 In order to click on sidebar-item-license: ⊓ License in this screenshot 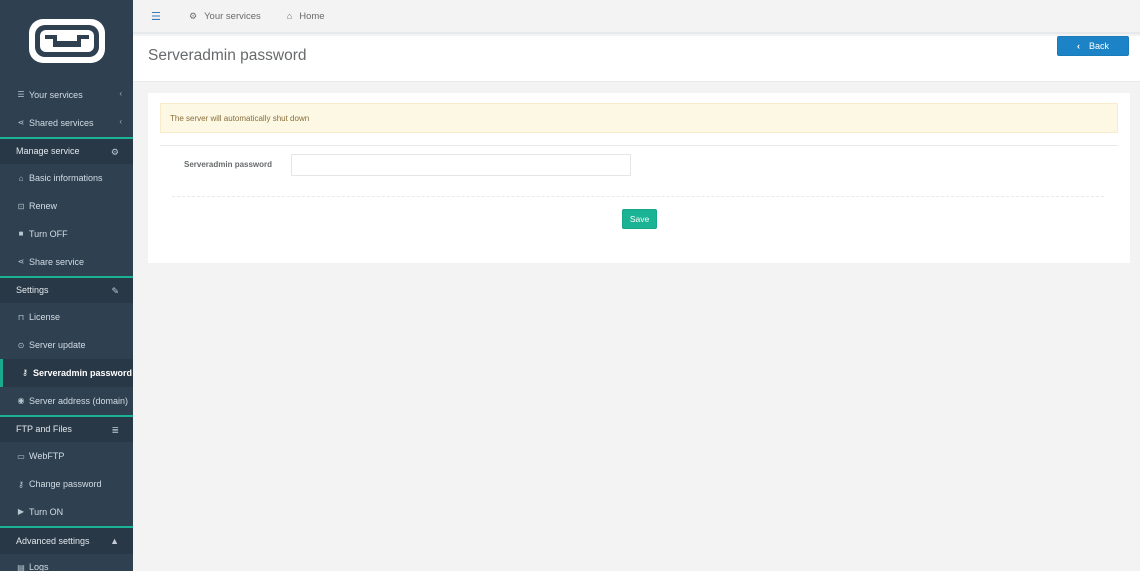, I will do `click(66, 317)`.